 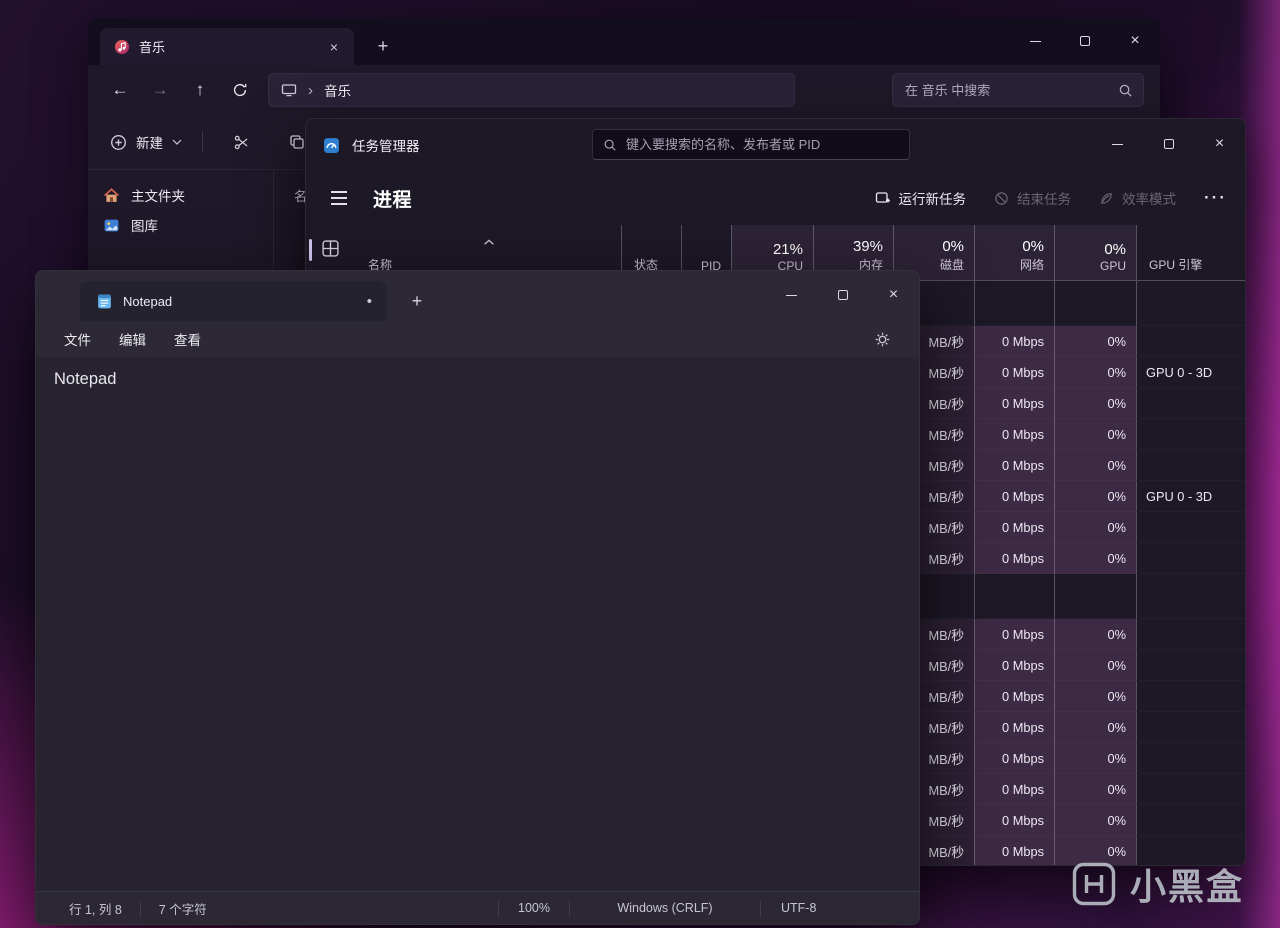 I want to click on watermark-label: 小黑盒, so click(x=1186, y=886).